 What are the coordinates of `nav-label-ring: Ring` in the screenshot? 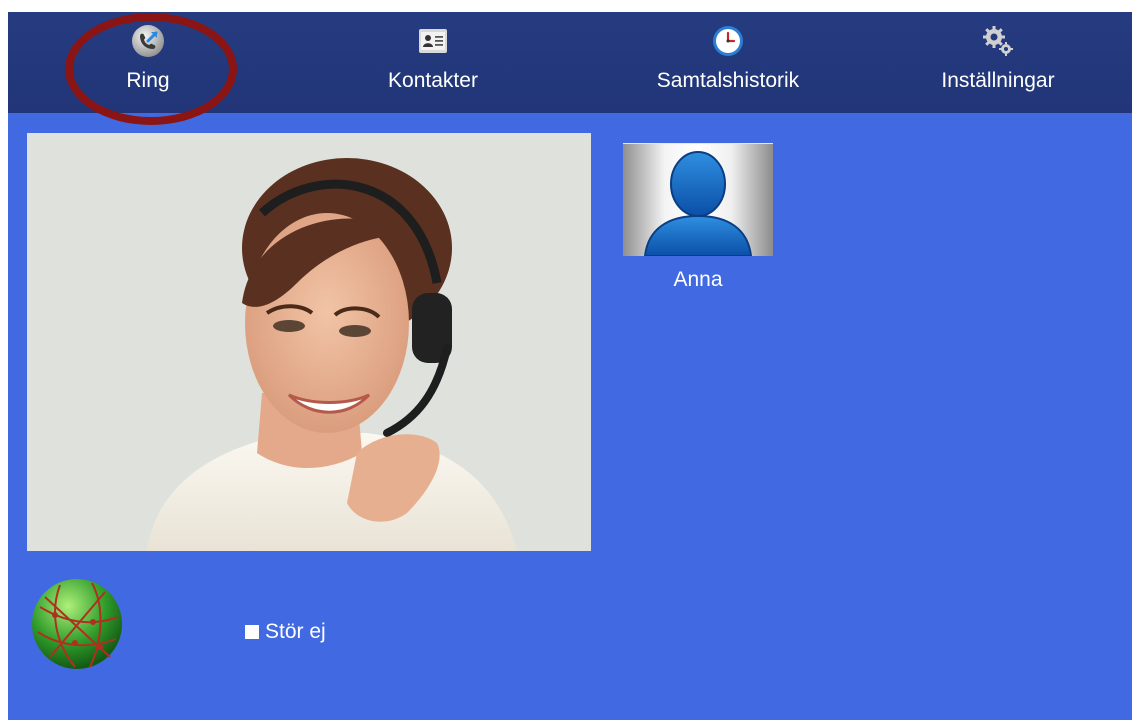 It's located at (148, 80).